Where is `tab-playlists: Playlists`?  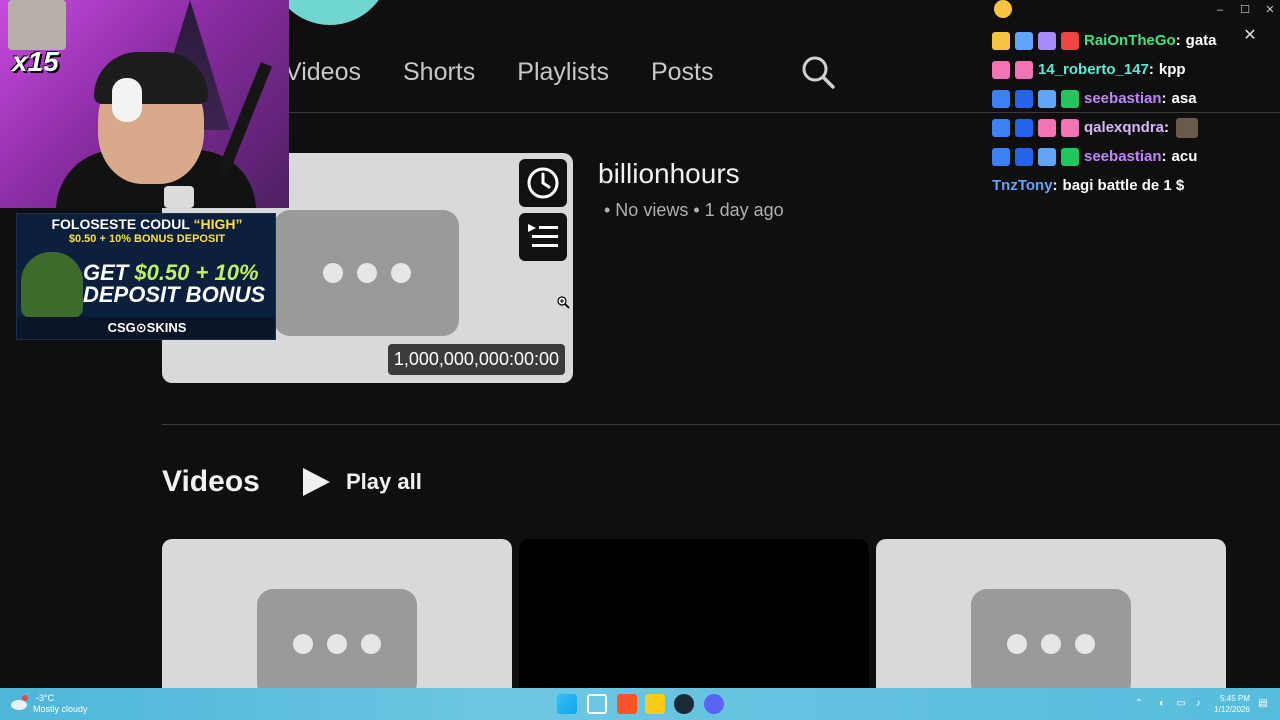
tab-playlists: Playlists is located at coordinates (563, 72).